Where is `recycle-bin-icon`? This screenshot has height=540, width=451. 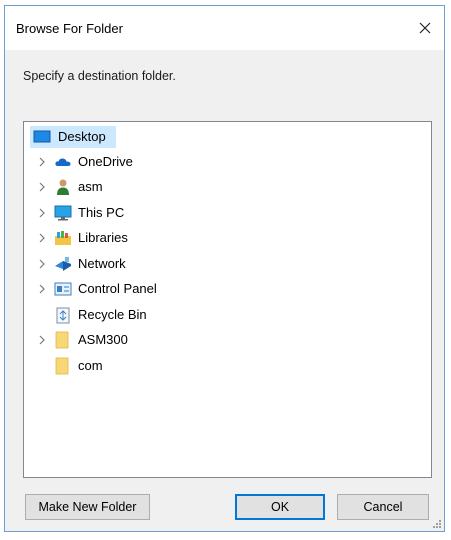 recycle-bin-icon is located at coordinates (63, 315).